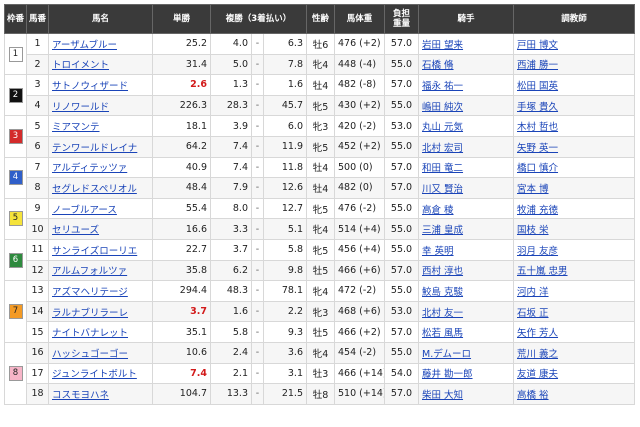 The height and width of the screenshot is (427, 640). What do you see at coordinates (100, 229) in the screenshot?
I see `horse-name-cell: セリユーズ` at bounding box center [100, 229].